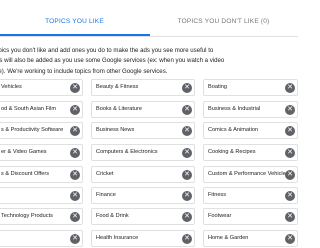  Describe the element at coordinates (32, 130) in the screenshot. I see `topic-chip-label: s & Productivity Software` at that location.